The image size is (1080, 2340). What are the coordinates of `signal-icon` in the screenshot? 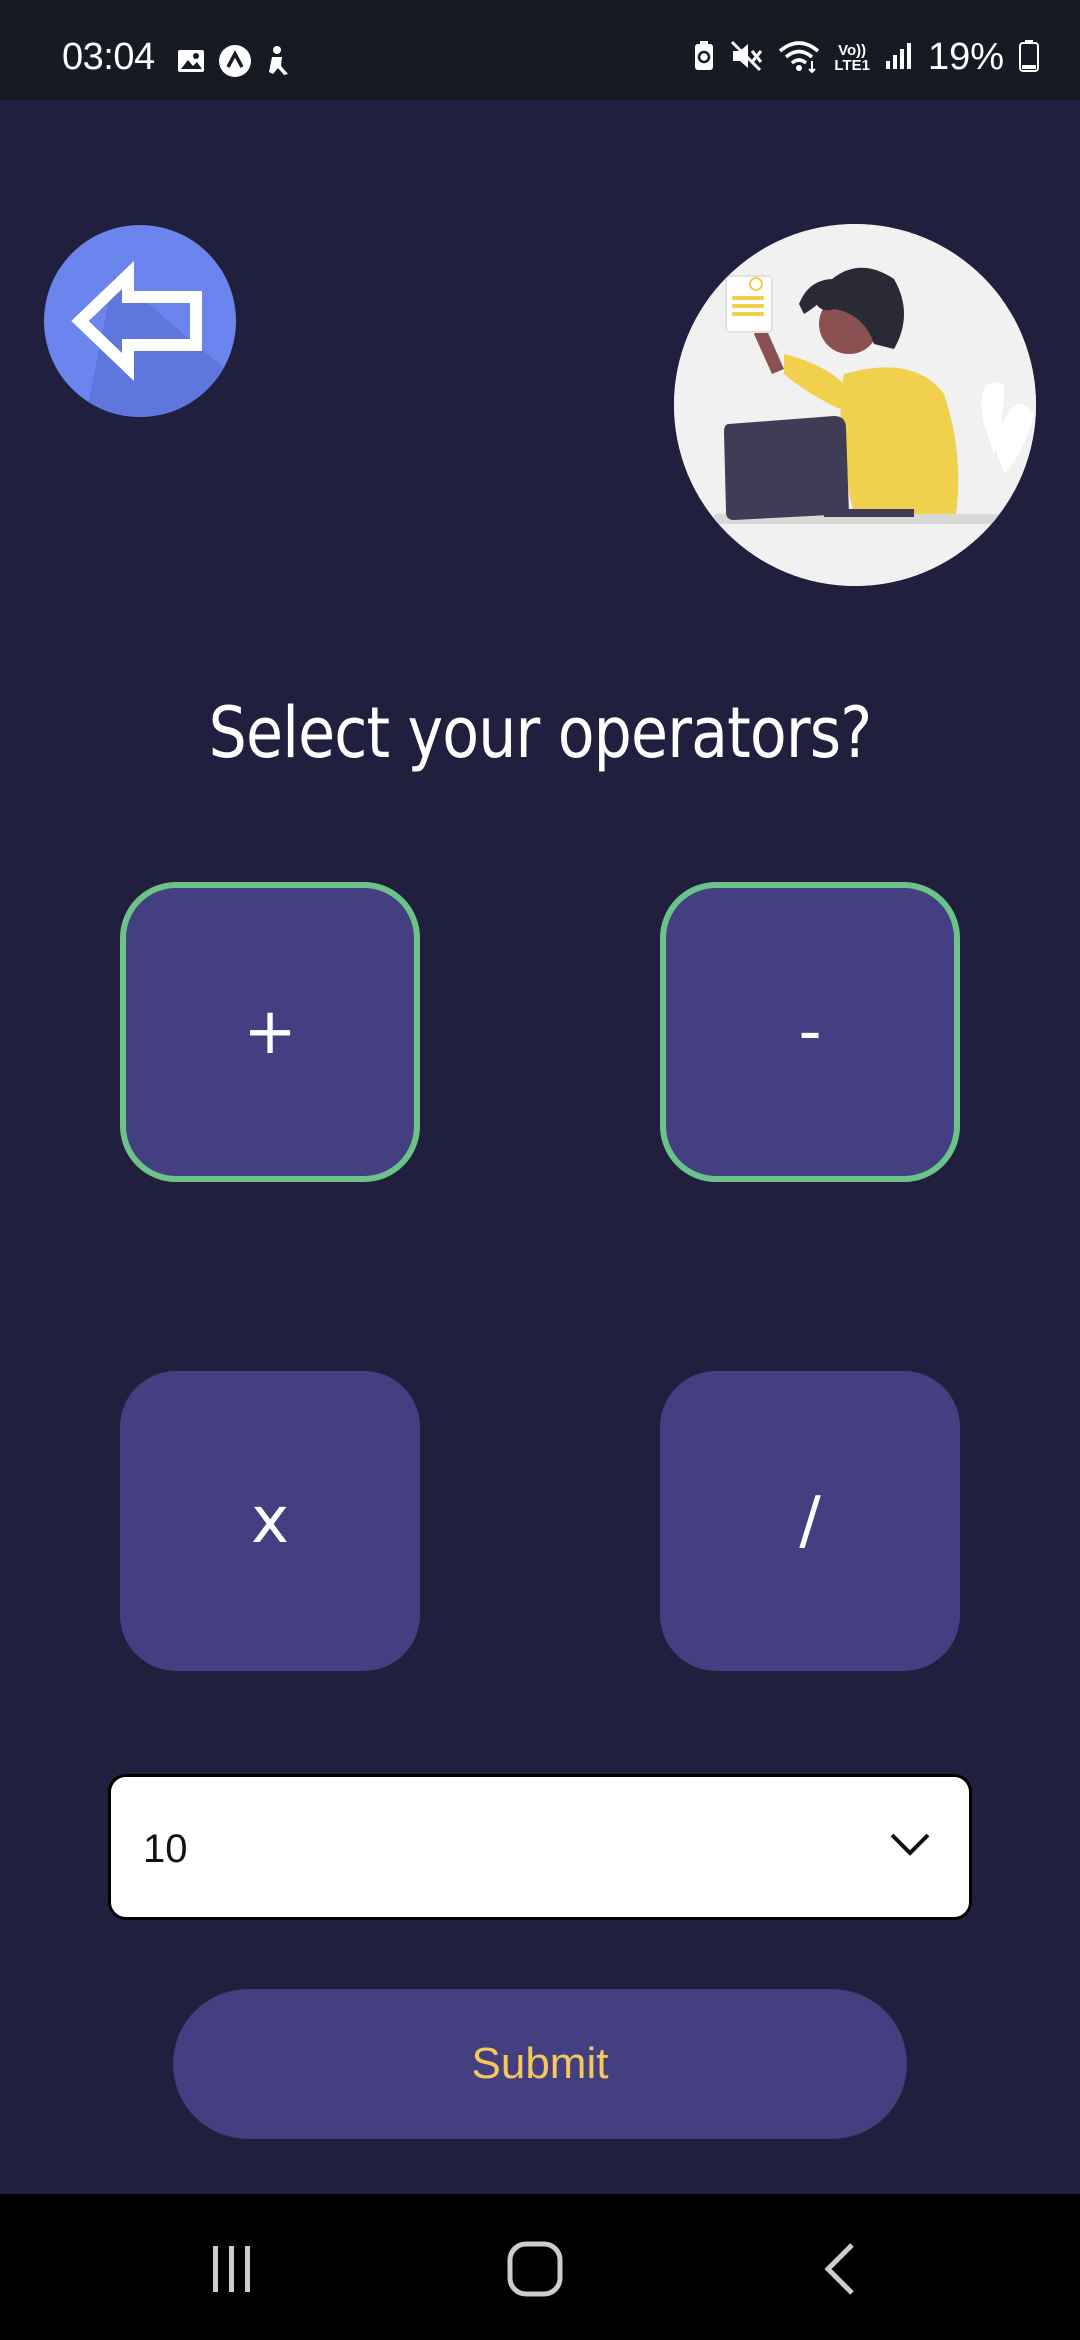 It's located at (899, 58).